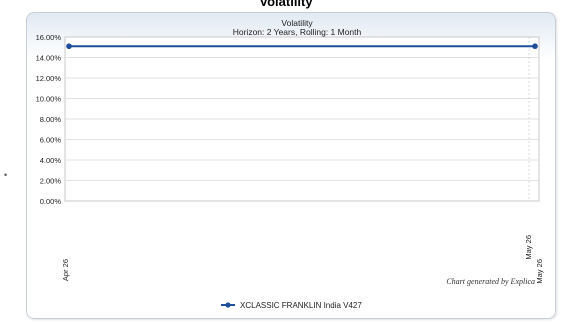  What do you see at coordinates (51, 181) in the screenshot?
I see `y-tick-label: 2.00%` at bounding box center [51, 181].